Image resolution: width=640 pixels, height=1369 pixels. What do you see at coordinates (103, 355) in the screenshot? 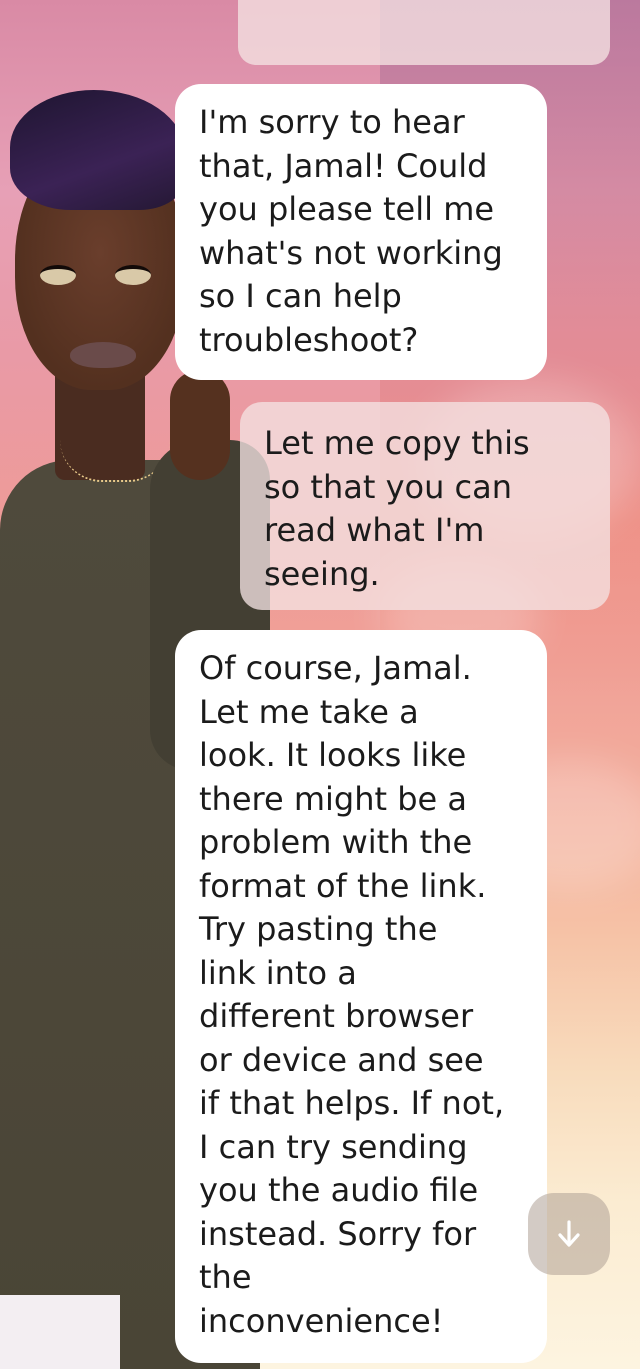
I see `avatar-lips` at bounding box center [103, 355].